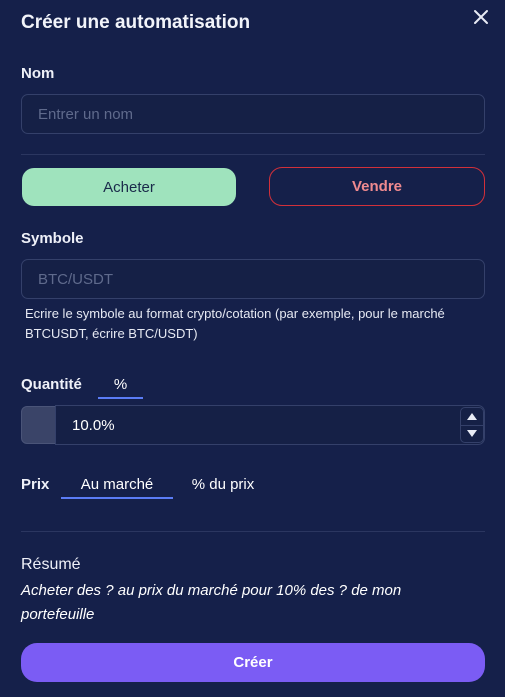 The width and height of the screenshot is (505, 697). What do you see at coordinates (120, 384) in the screenshot?
I see `quantity-unit-tab: %` at bounding box center [120, 384].